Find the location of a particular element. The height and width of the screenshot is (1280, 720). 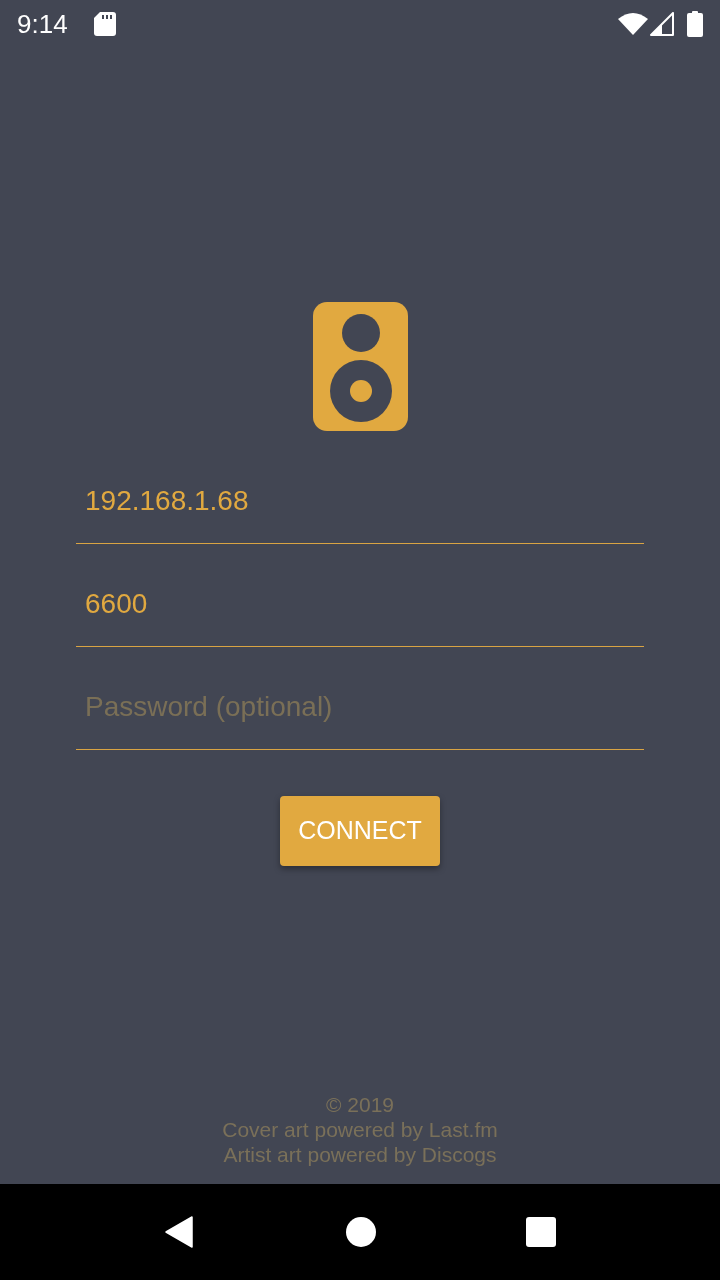

input-field: 6600 is located at coordinates (360, 595).